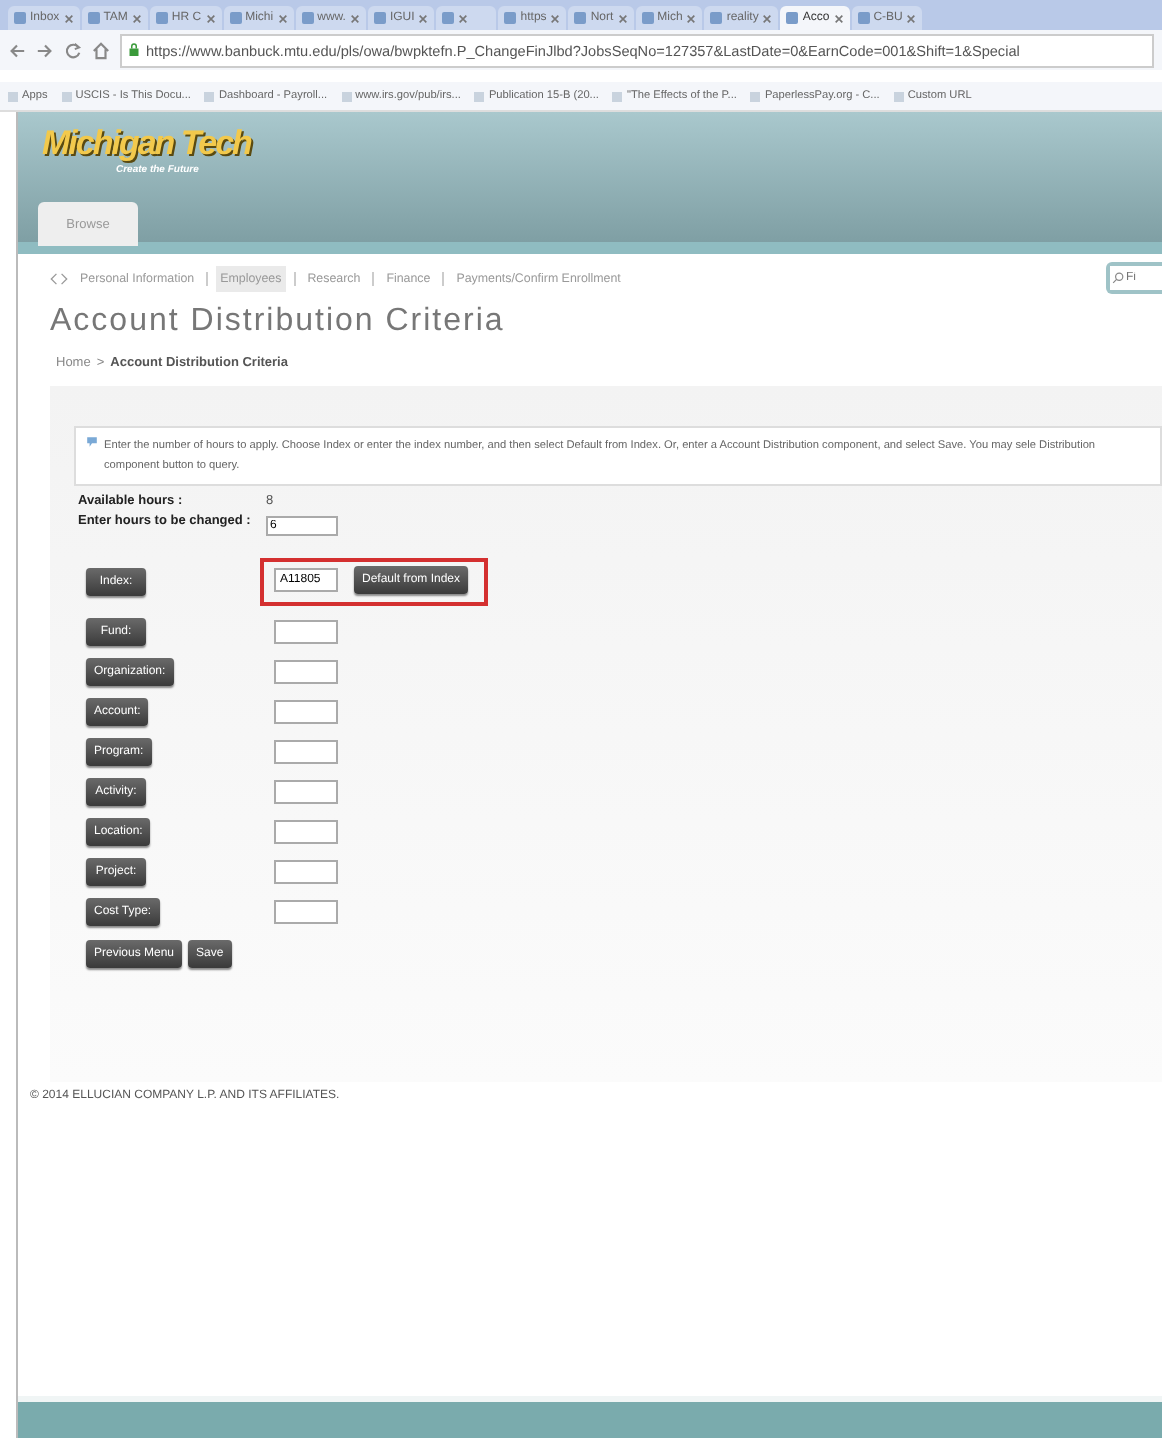  What do you see at coordinates (101, 50) in the screenshot?
I see `home-icon` at bounding box center [101, 50].